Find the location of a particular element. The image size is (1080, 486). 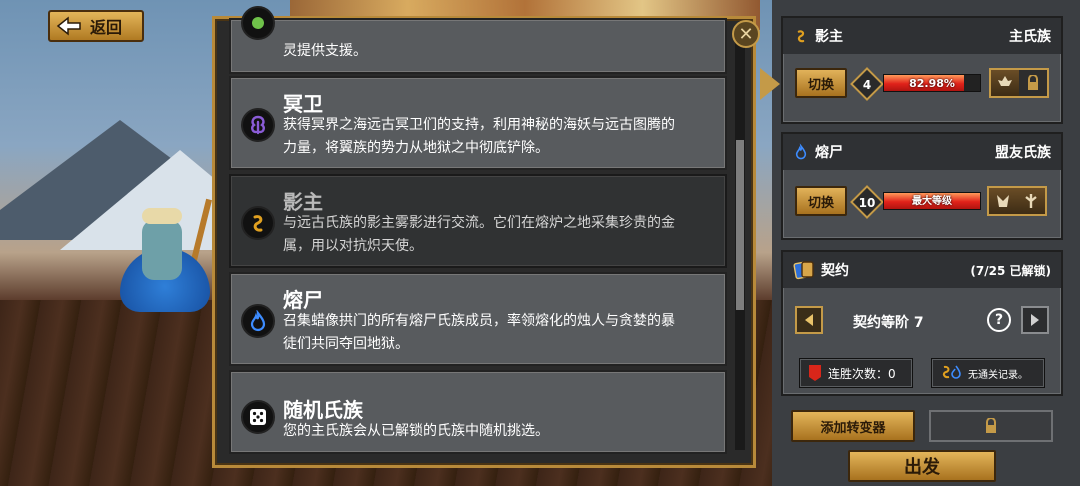

locked-slot-button is located at coordinates (991, 426).